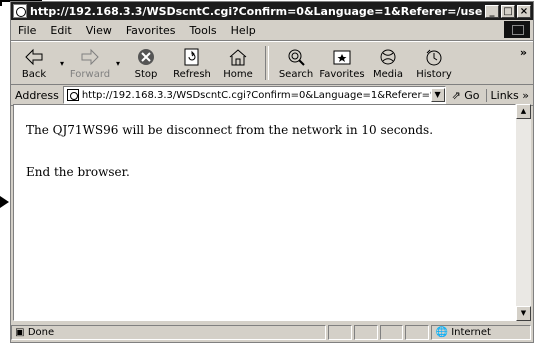 The width and height of the screenshot is (537, 345). I want to click on back-label: Back, so click(34, 74).